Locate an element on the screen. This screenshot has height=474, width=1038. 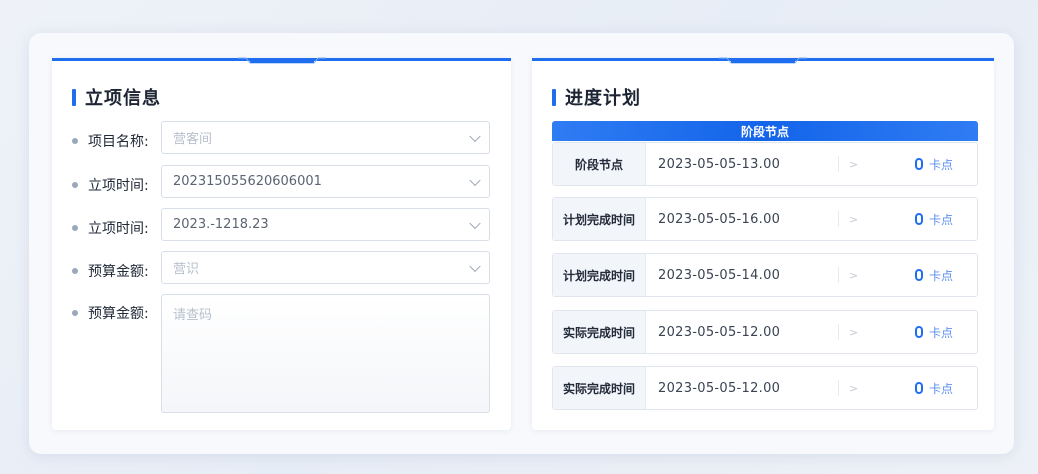
table-row: 计划完成时间 2023-05-05-16.00 > 卡点 is located at coordinates (765, 219).